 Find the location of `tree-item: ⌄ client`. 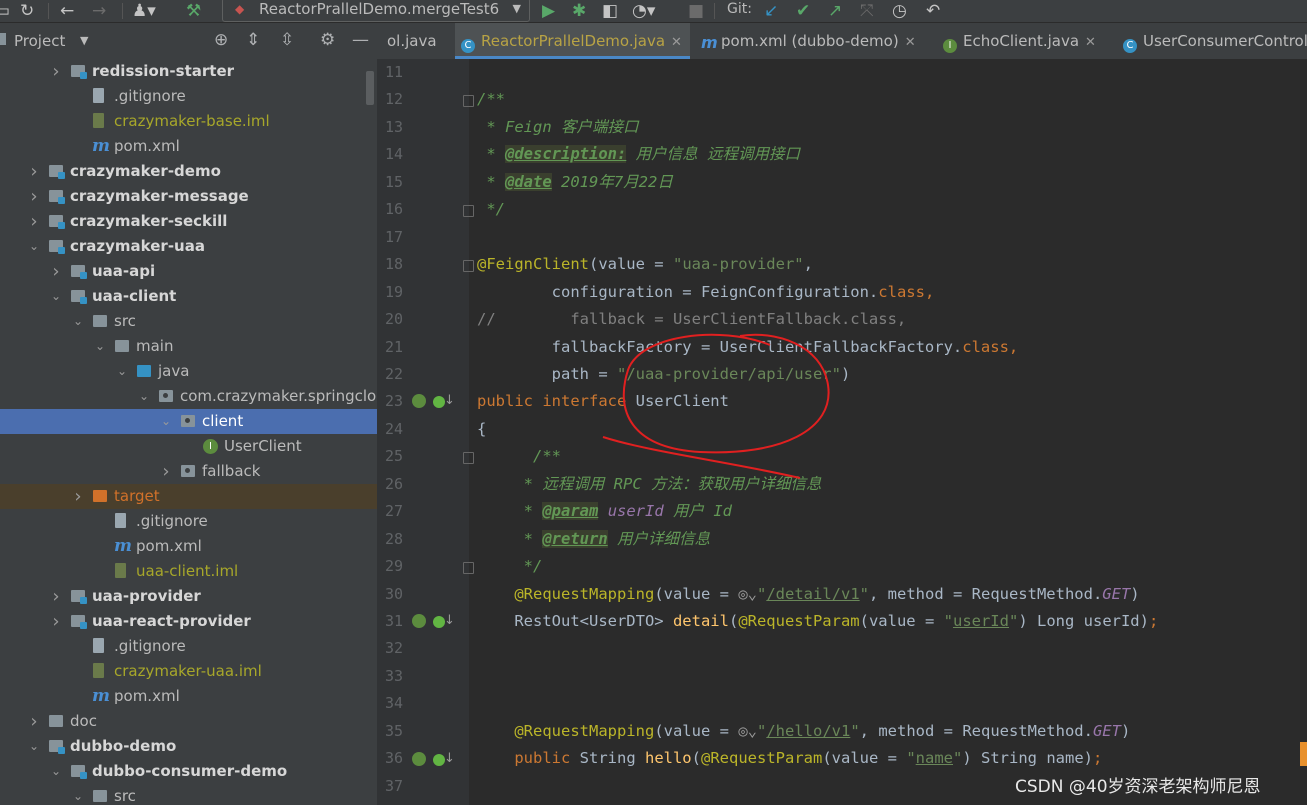

tree-item: ⌄ client is located at coordinates (188, 421).